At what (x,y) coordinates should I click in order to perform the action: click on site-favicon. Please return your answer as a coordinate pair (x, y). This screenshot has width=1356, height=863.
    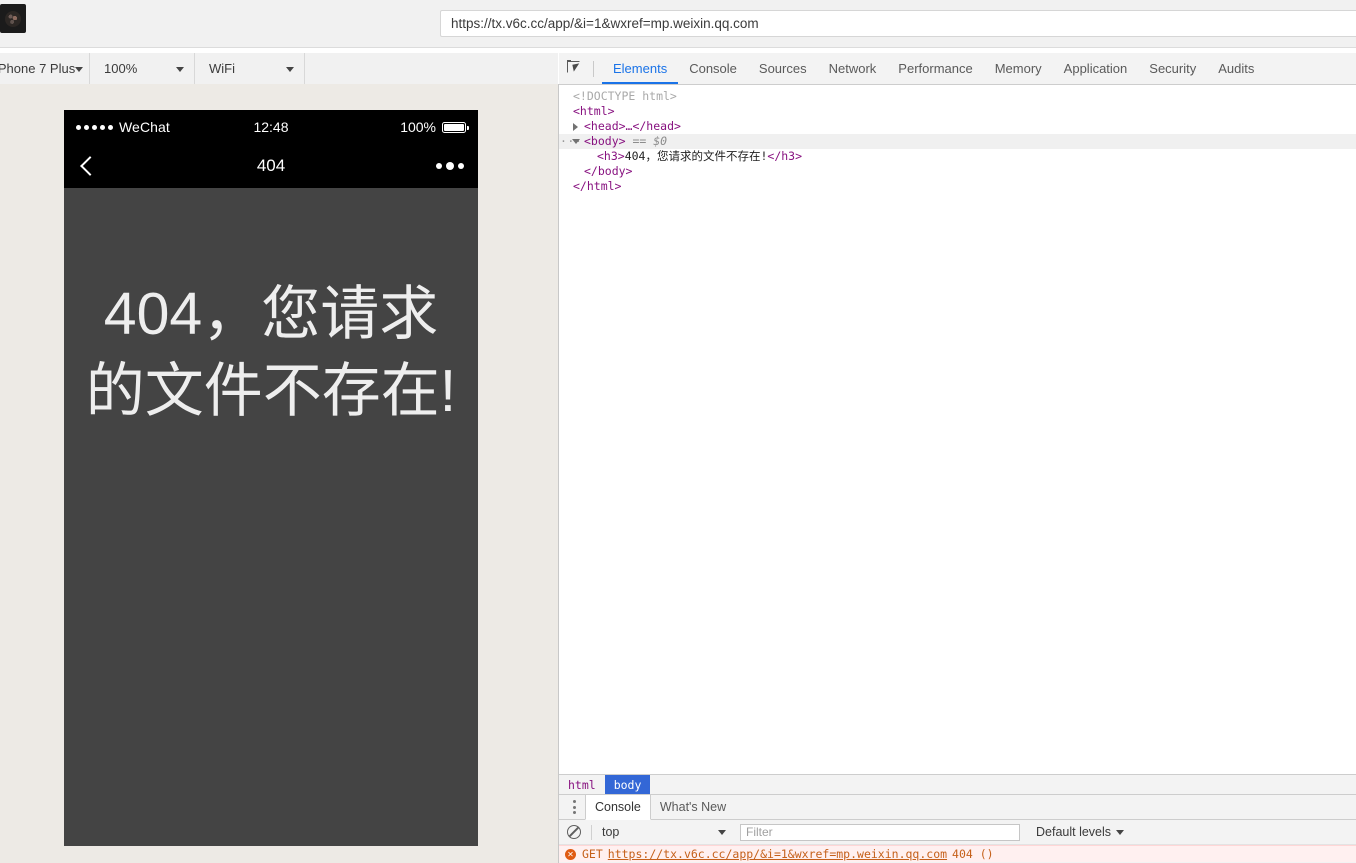
    Looking at the image, I should click on (13, 18).